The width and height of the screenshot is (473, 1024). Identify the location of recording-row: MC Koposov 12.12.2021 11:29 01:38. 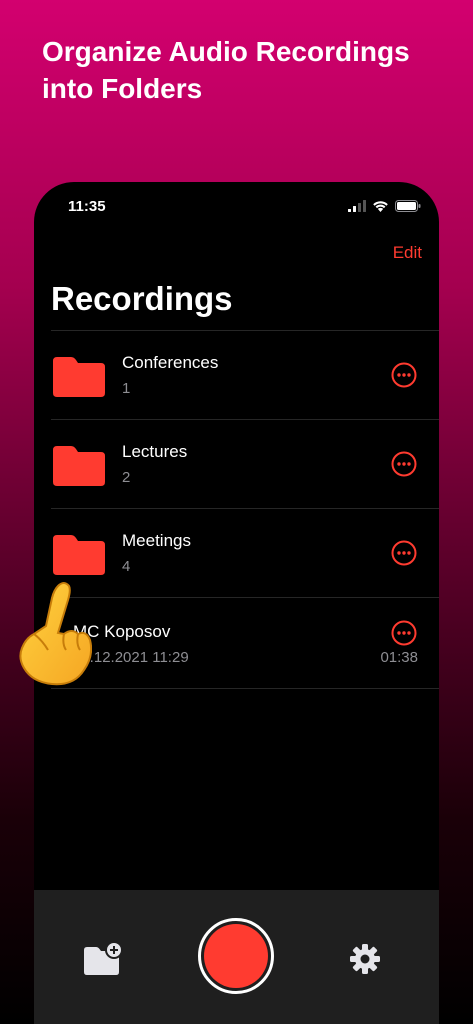
(245, 643).